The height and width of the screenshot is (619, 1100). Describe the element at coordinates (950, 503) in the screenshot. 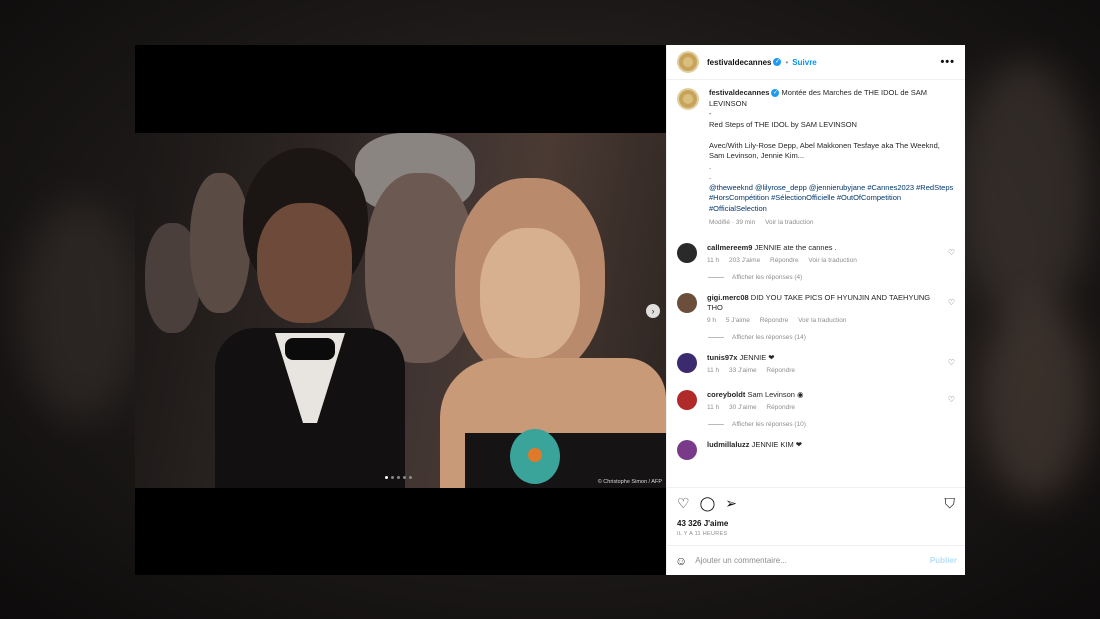

I see `bookmark-icon: ⛉` at that location.